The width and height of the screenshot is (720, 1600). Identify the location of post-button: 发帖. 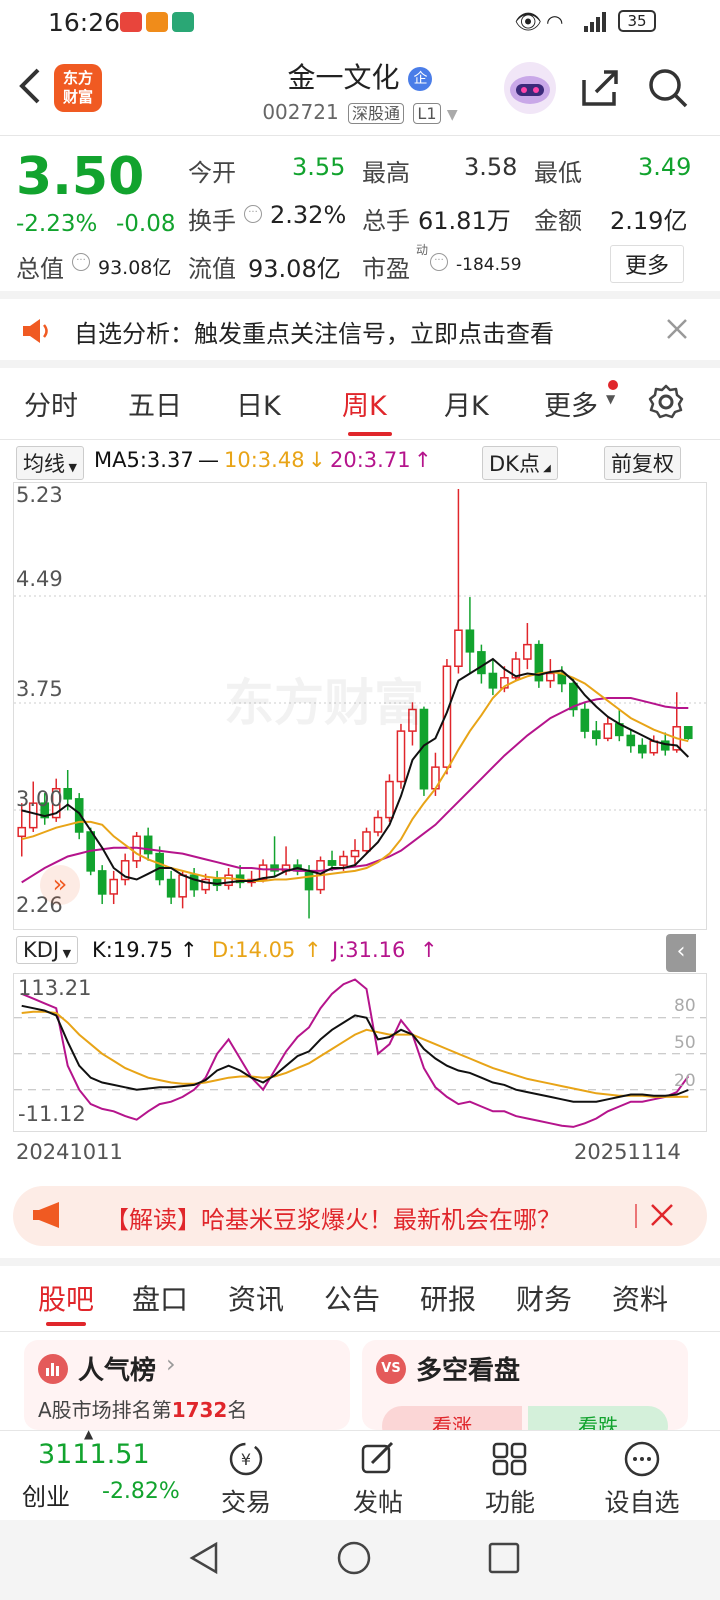
(378, 1480).